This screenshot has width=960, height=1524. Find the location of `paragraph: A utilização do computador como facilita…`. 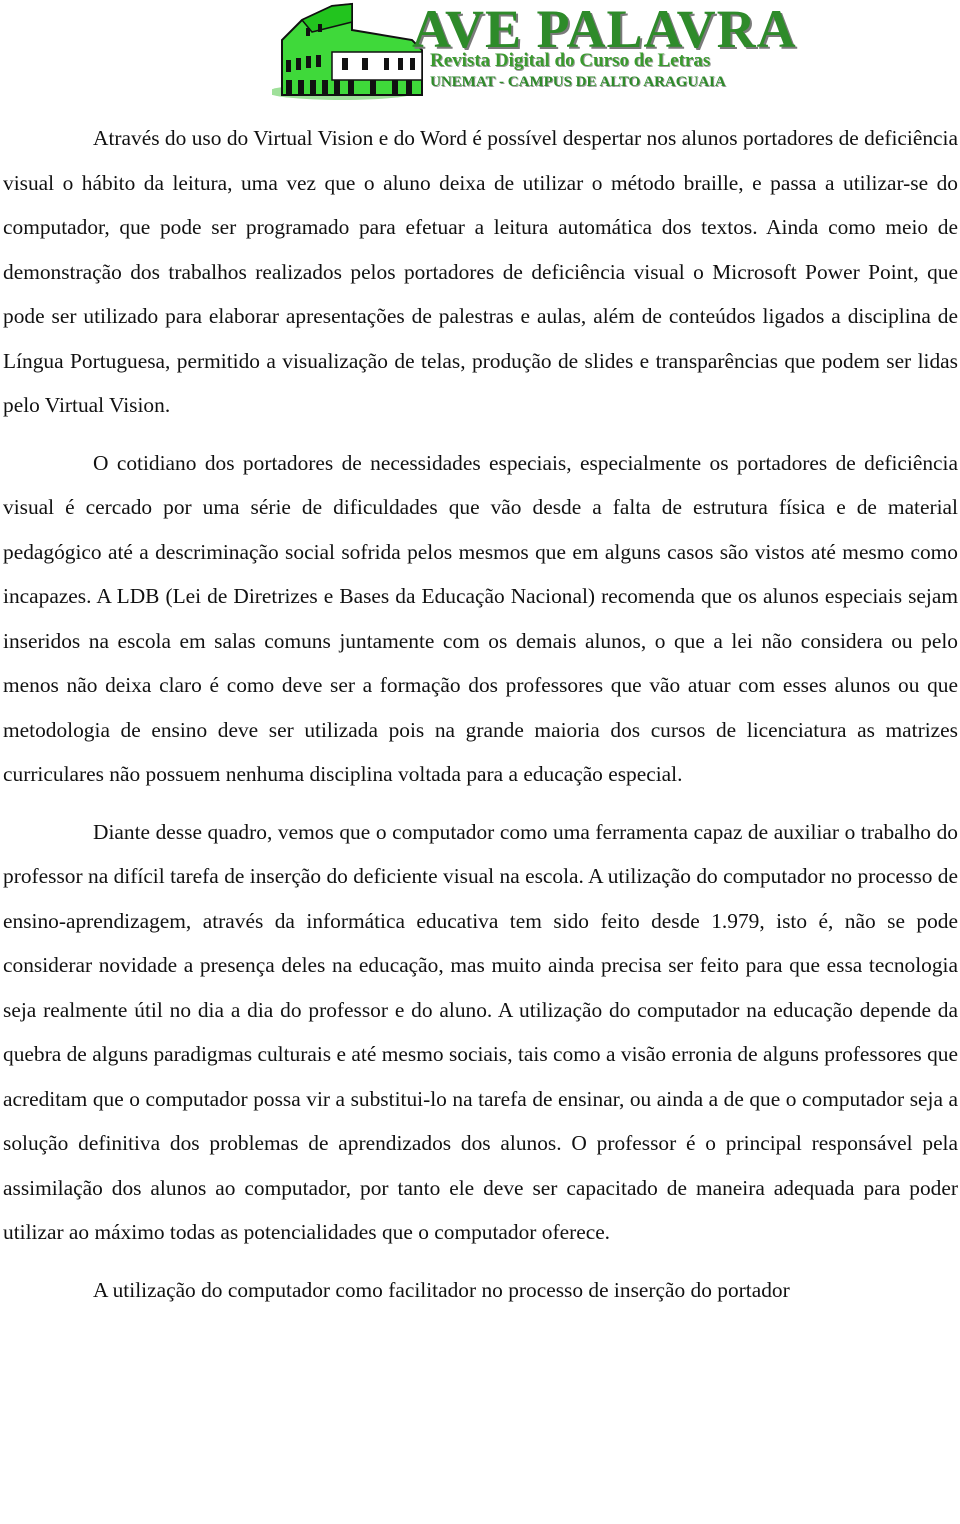

paragraph: A utilização do computador como facilita… is located at coordinates (441, 1289).